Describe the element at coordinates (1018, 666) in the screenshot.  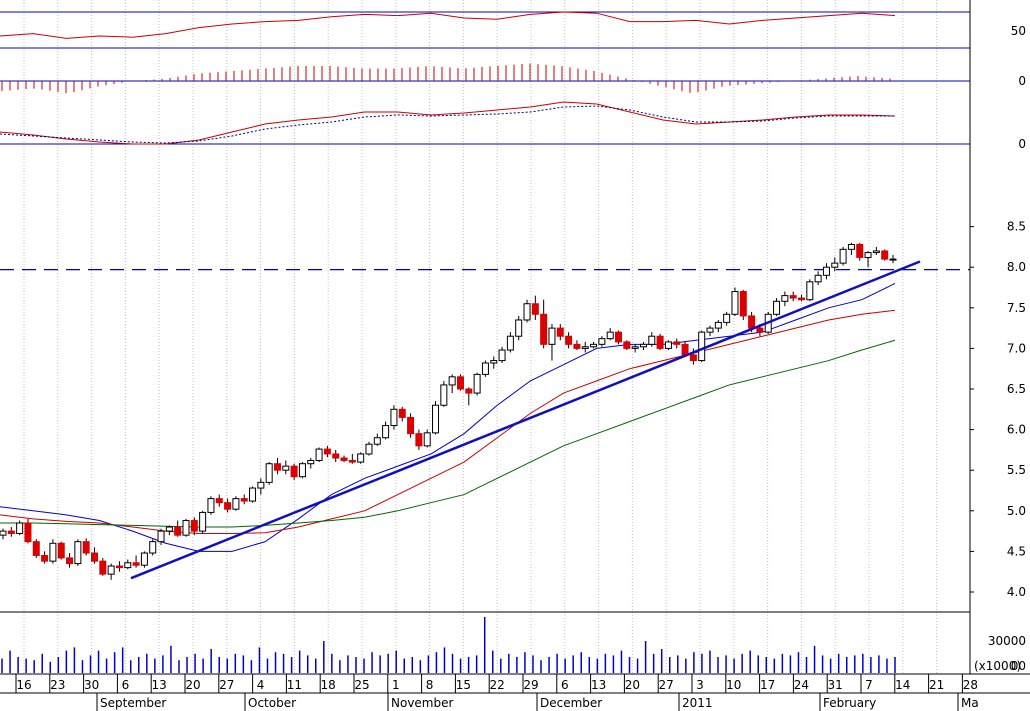
I see `volume-bottom-label: 00` at that location.